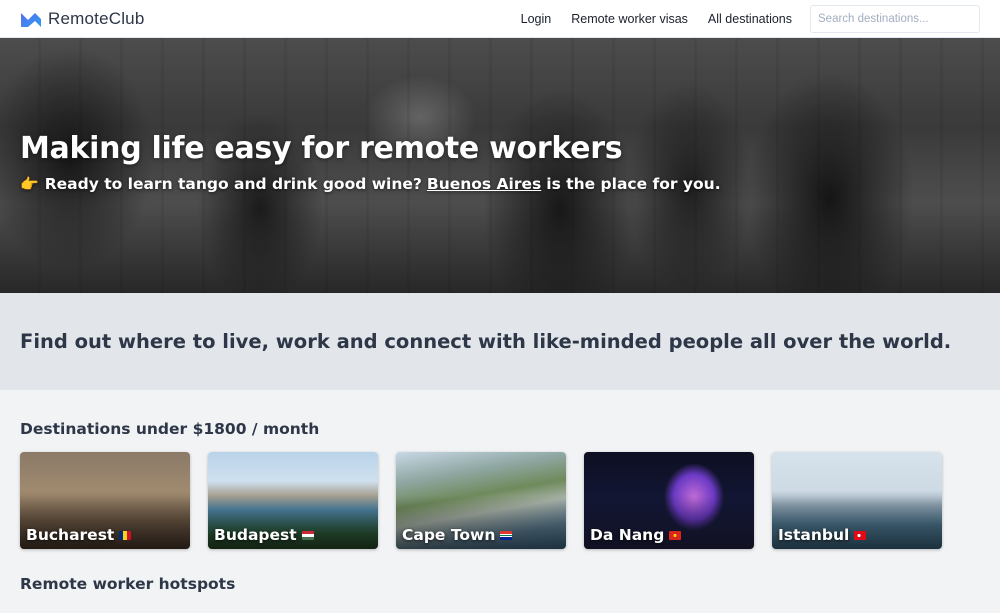 The height and width of the screenshot is (613, 1000). Describe the element at coordinates (633, 184) in the screenshot. I see `hero-subtitle-text-end: is the place for you.` at that location.